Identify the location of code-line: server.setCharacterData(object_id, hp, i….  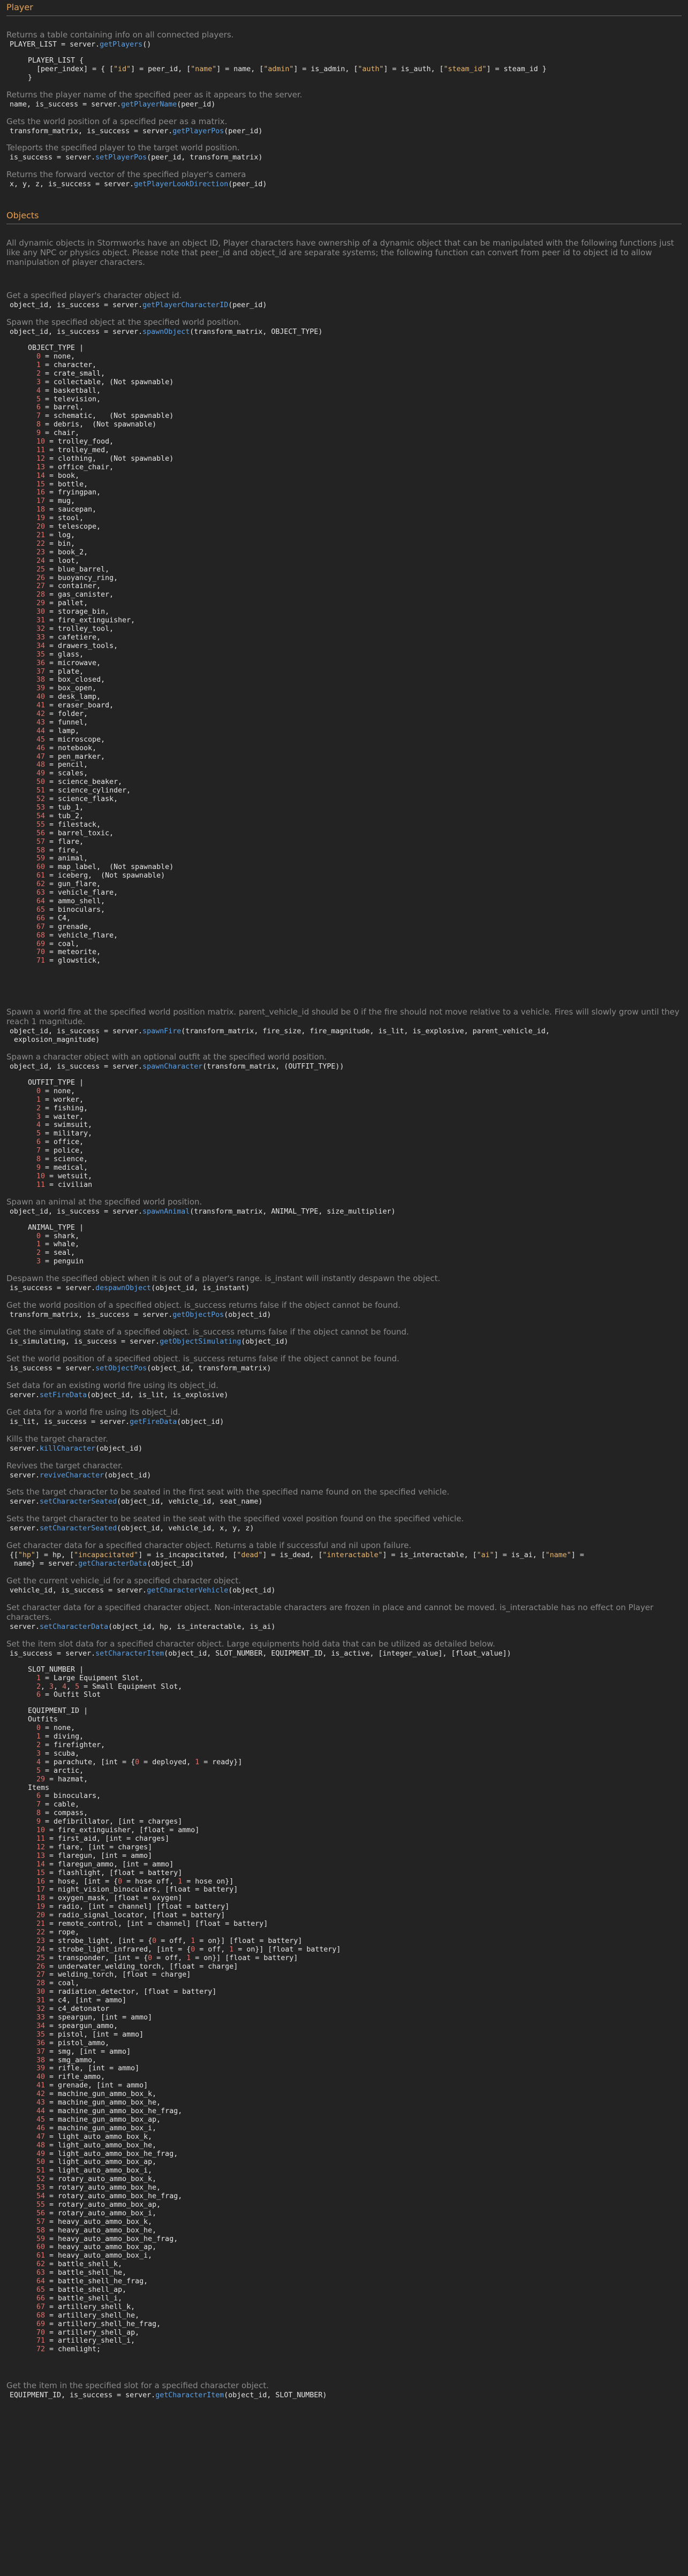
(143, 1626).